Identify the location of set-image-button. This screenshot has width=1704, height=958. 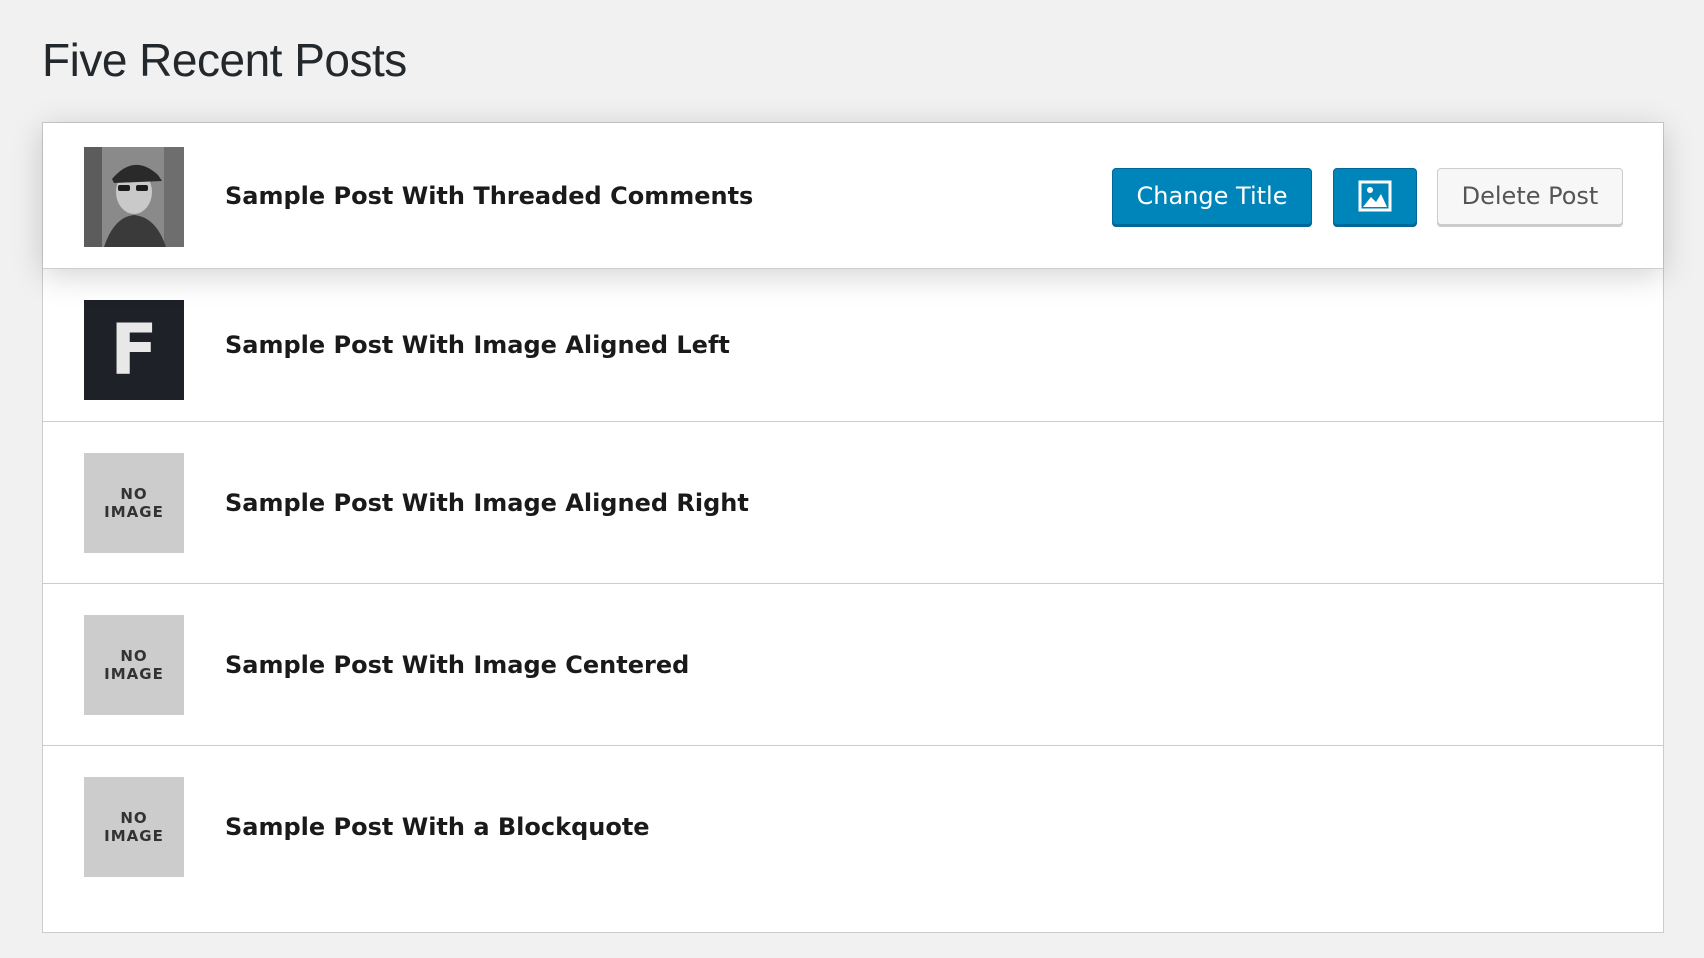
(1375, 196).